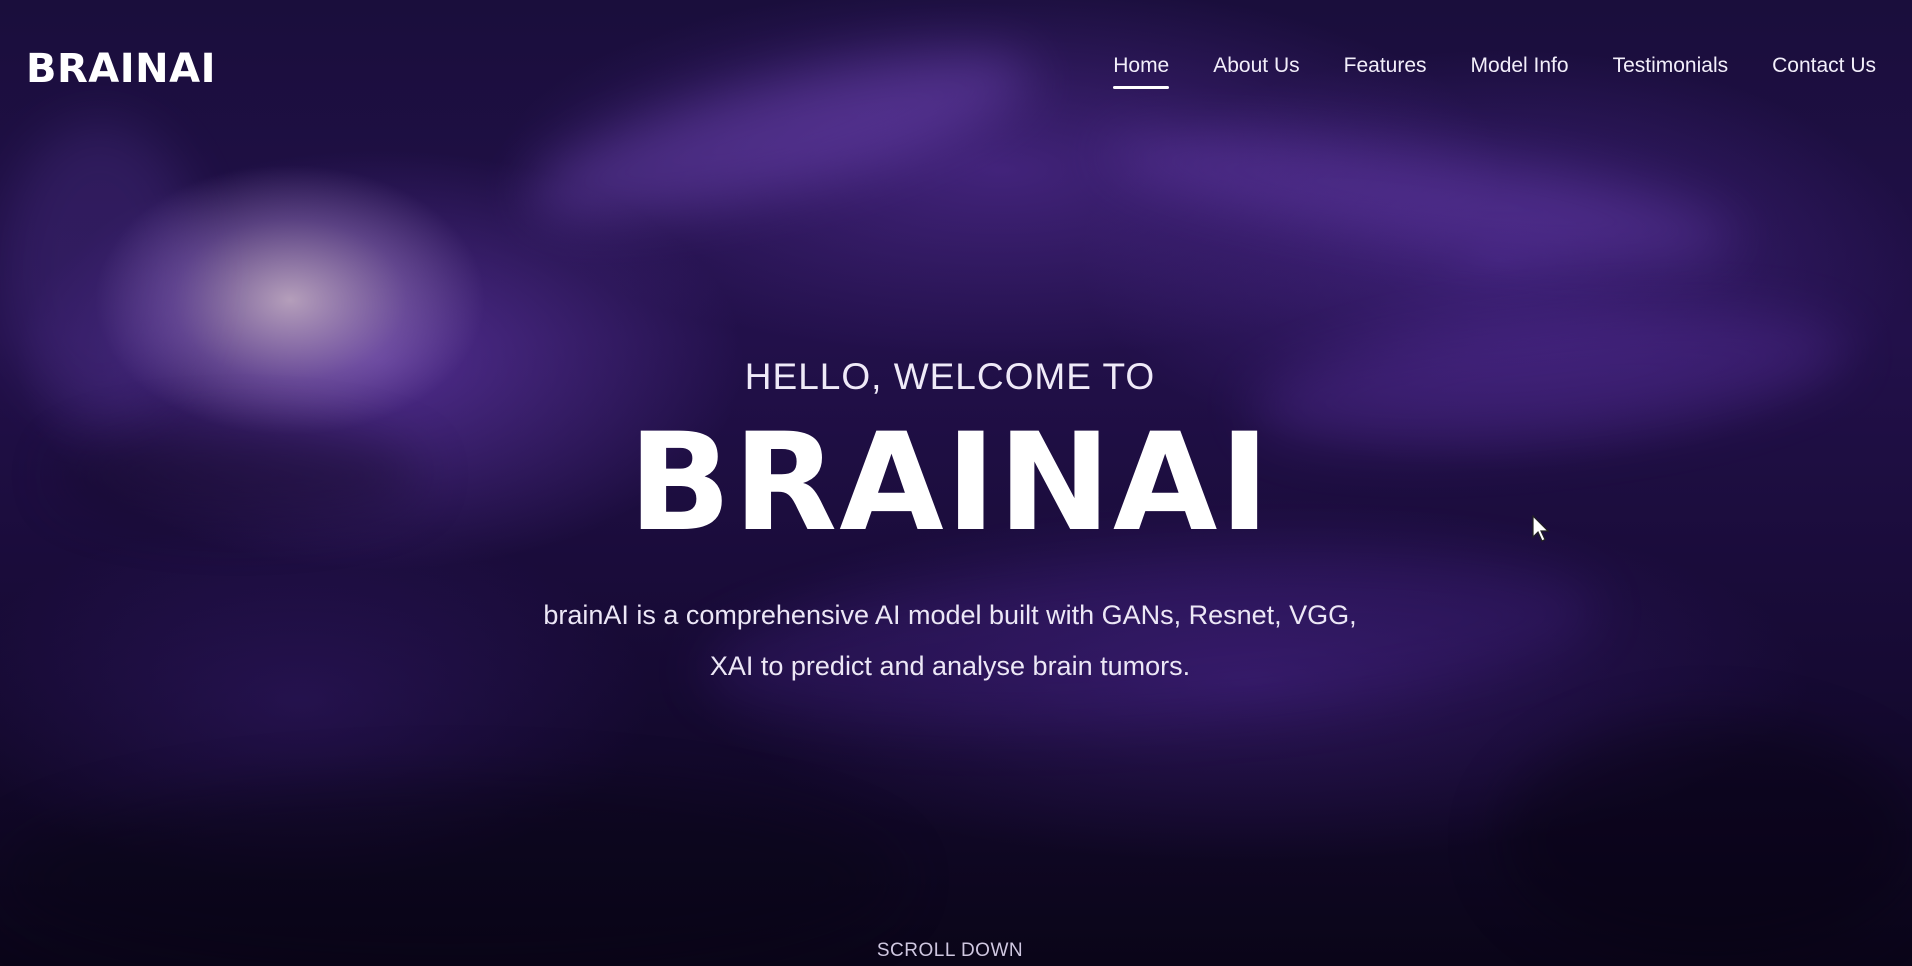  What do you see at coordinates (1256, 66) in the screenshot?
I see `nav-about-us: About Us` at bounding box center [1256, 66].